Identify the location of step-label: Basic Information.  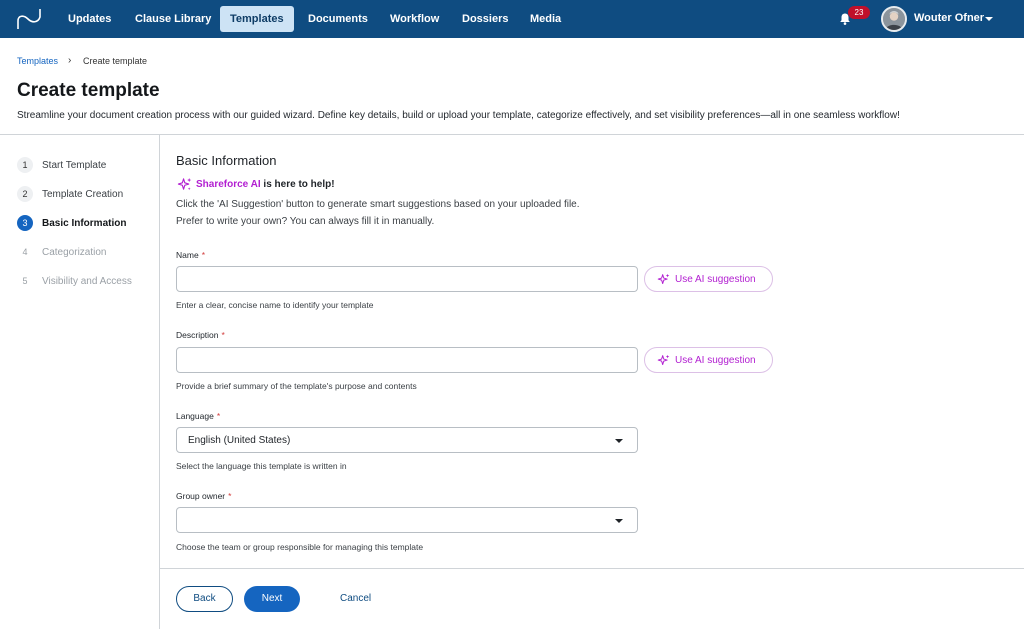
(84, 223).